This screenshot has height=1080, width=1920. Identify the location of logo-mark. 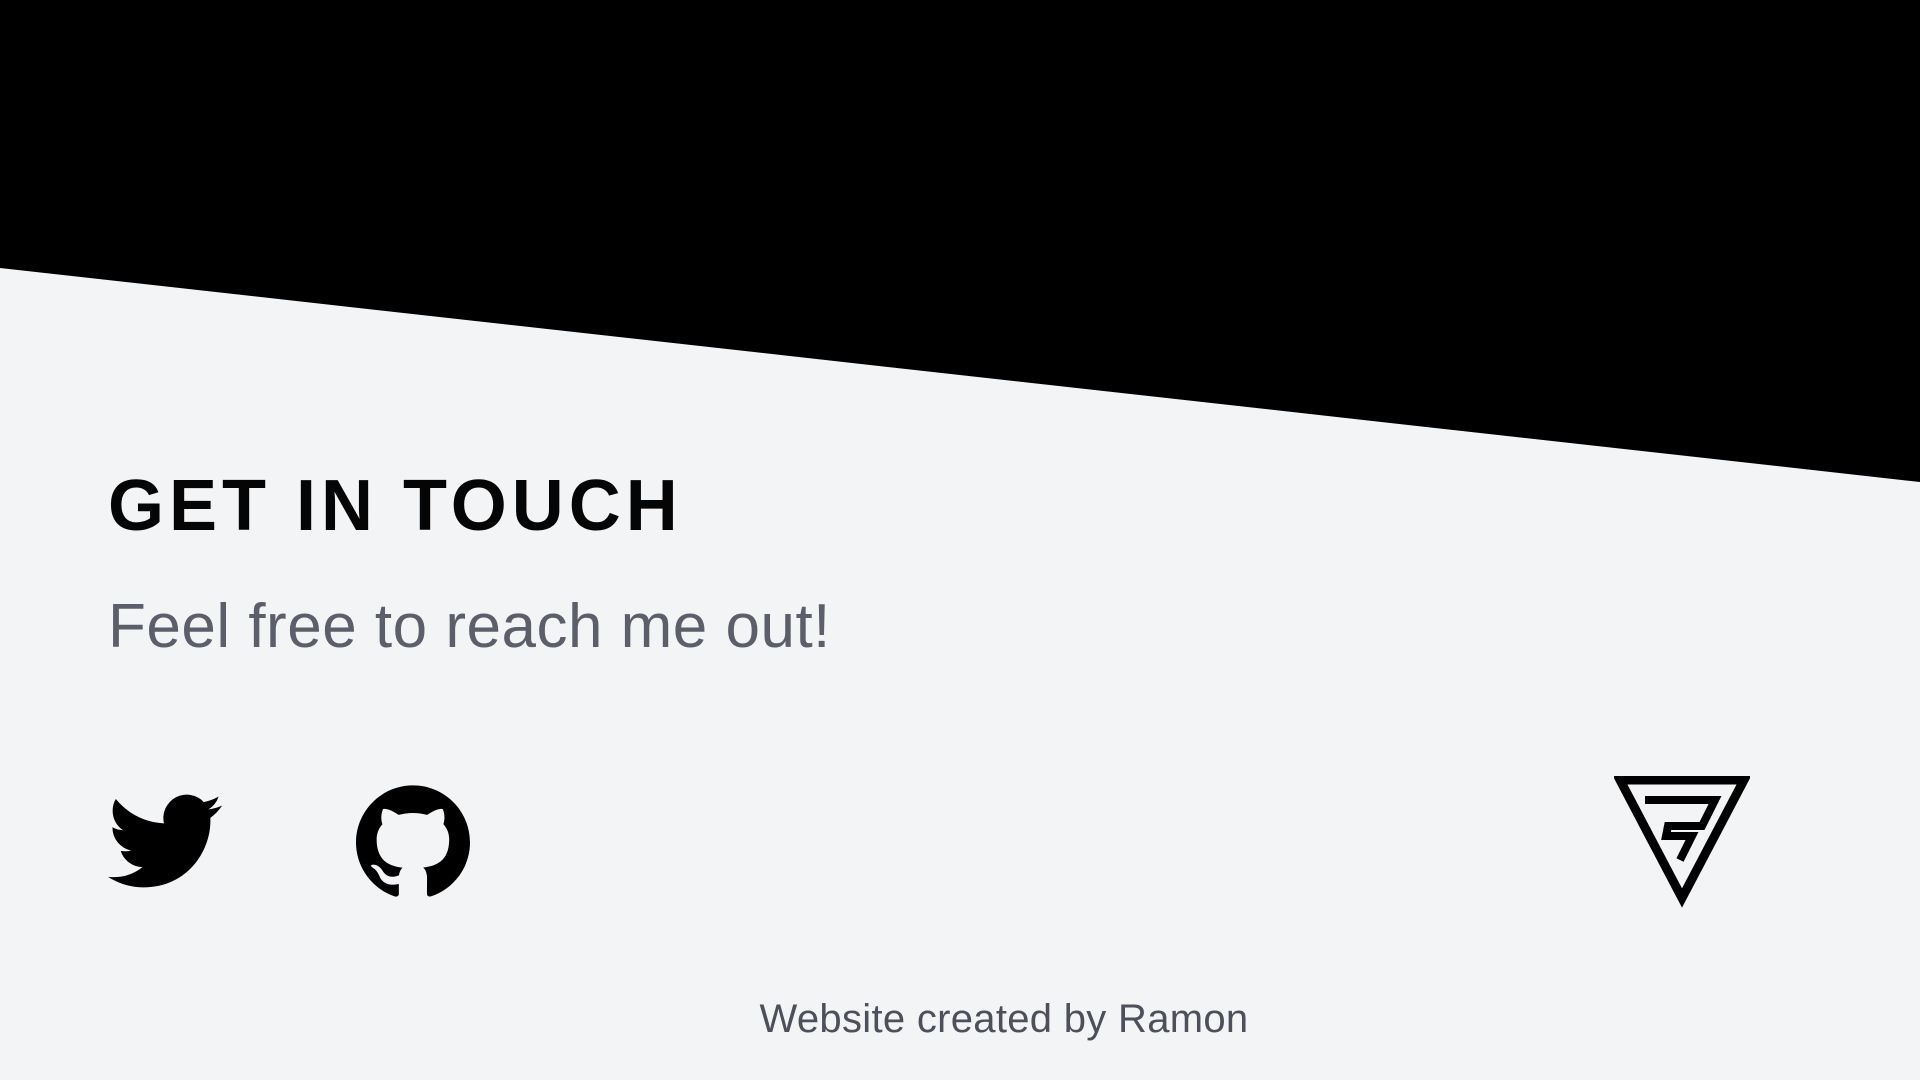
(1682, 842).